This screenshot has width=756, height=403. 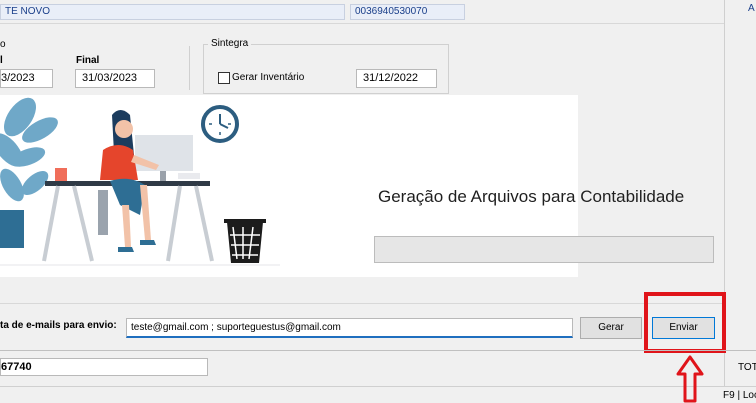 What do you see at coordinates (378, 350) in the screenshot?
I see `bottom-divider` at bounding box center [378, 350].